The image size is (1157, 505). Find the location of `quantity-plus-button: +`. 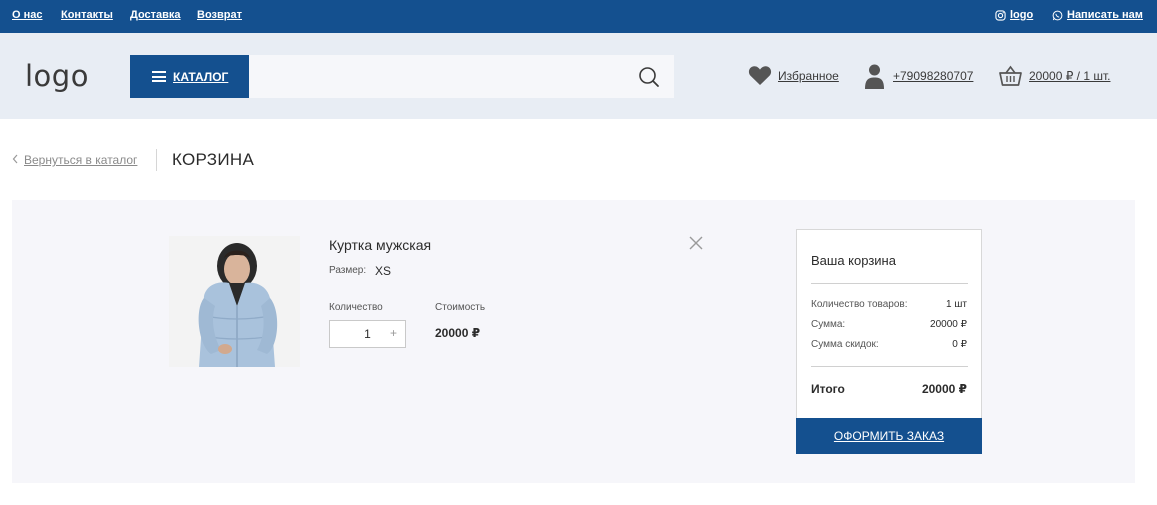

quantity-plus-button: + is located at coordinates (393, 333).